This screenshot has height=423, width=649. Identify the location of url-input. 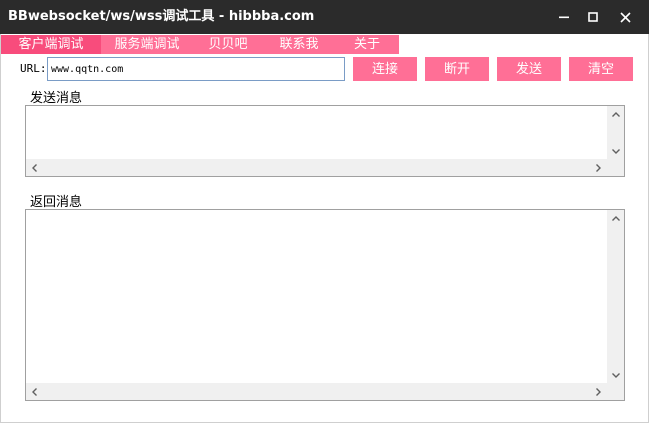
(196, 69).